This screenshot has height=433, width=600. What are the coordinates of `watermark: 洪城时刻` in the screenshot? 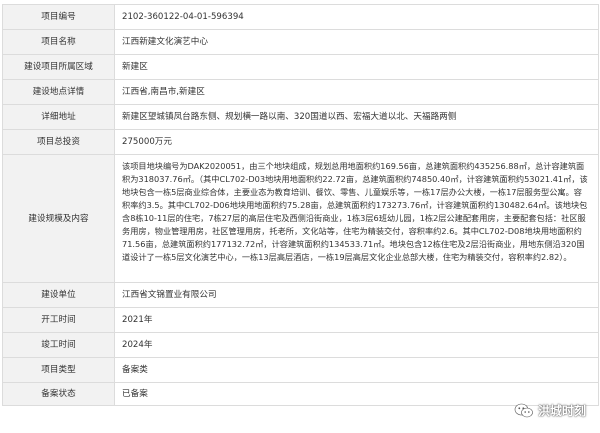 It's located at (550, 410).